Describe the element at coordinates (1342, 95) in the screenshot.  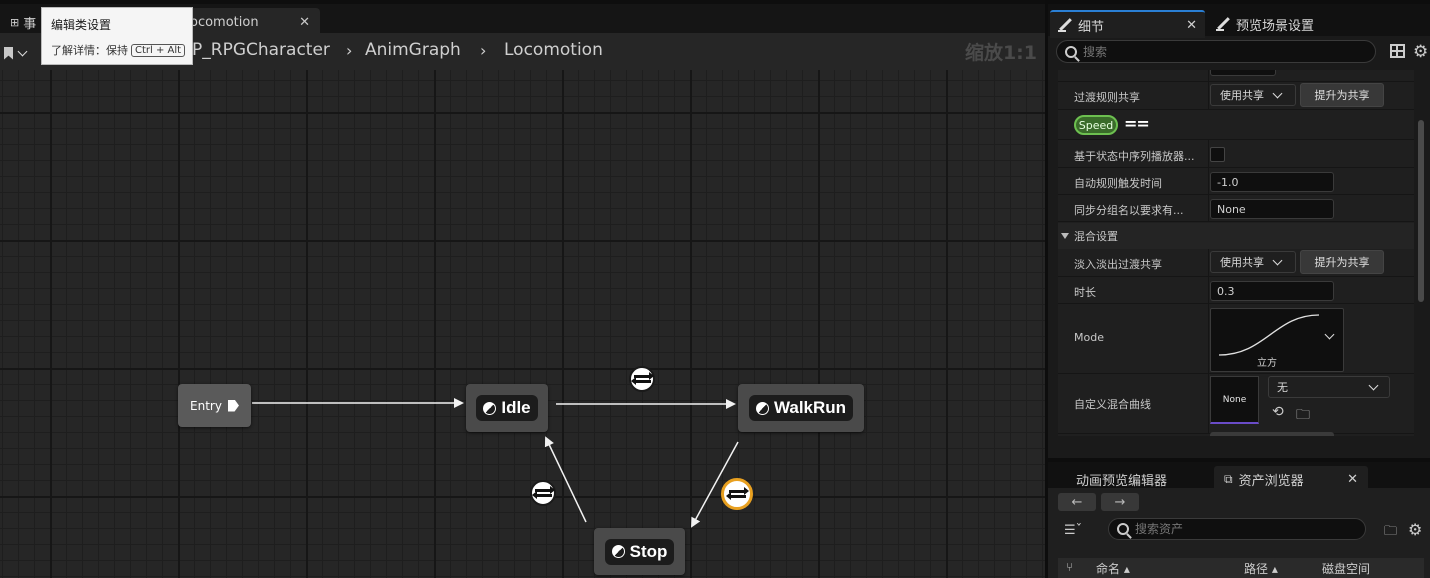
I see `promote-to-shared-button: 提升为共享` at that location.